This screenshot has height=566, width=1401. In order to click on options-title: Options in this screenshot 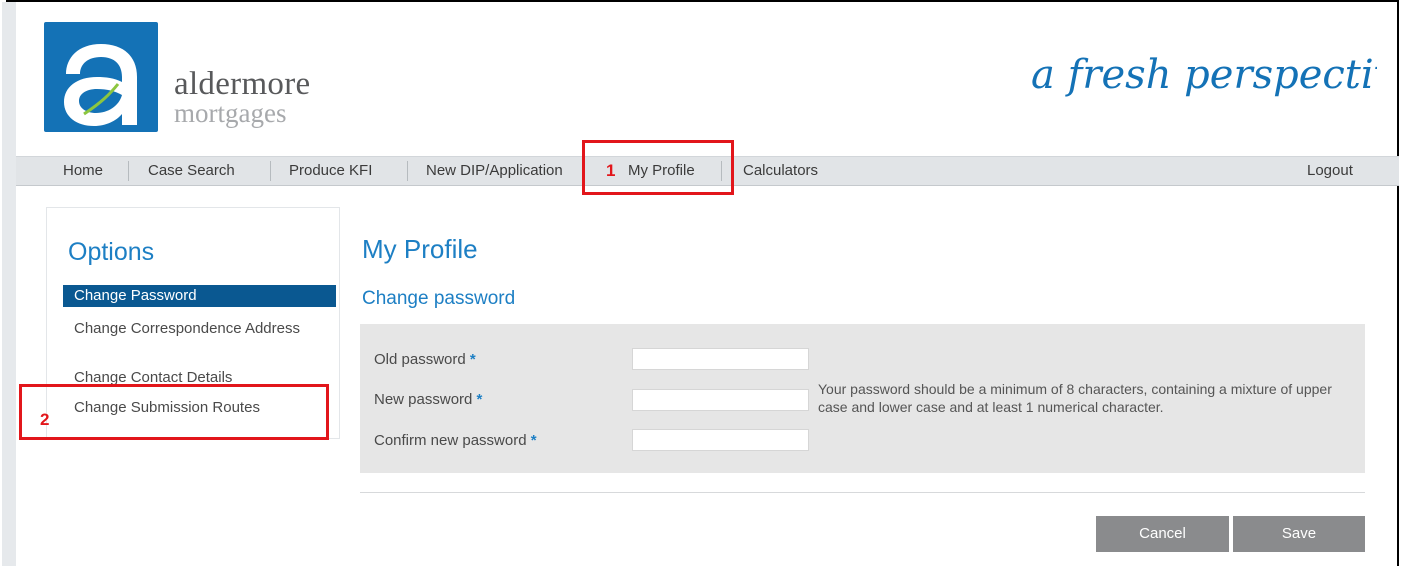, I will do `click(111, 252)`.